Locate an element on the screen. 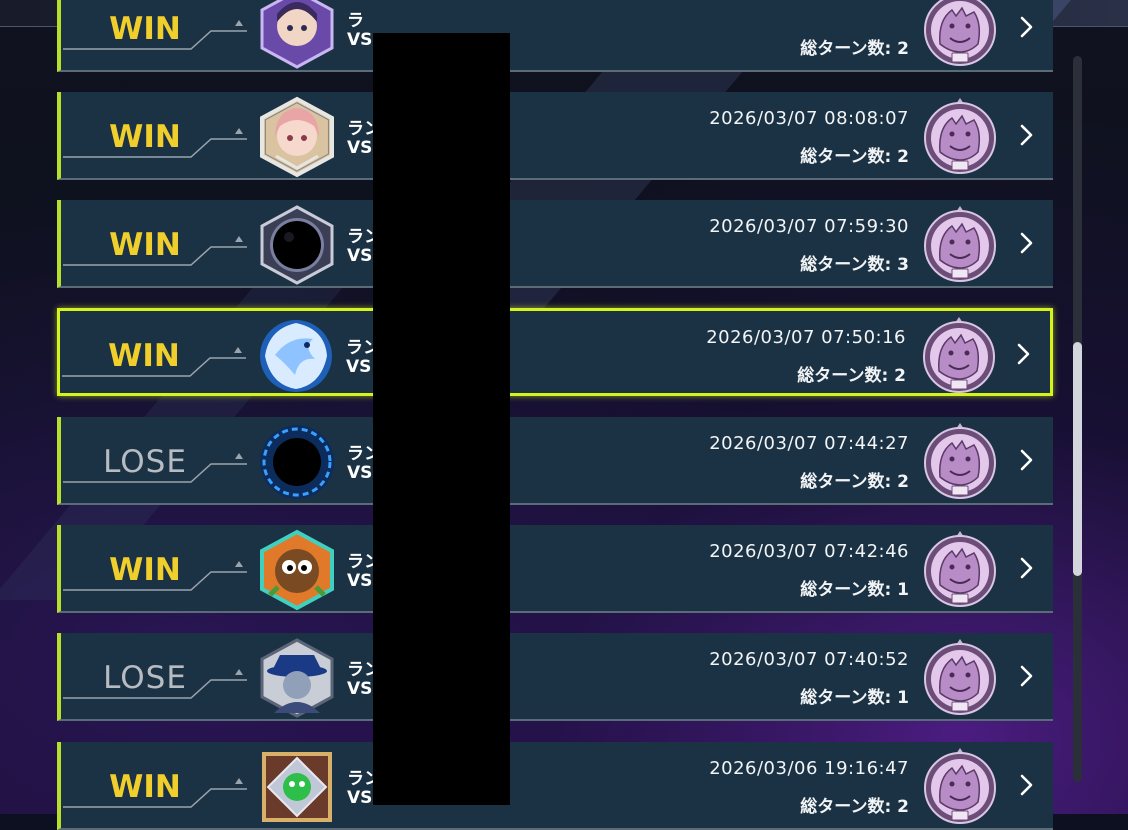  total-turns: 総ターン数: 3 is located at coordinates (854, 265).